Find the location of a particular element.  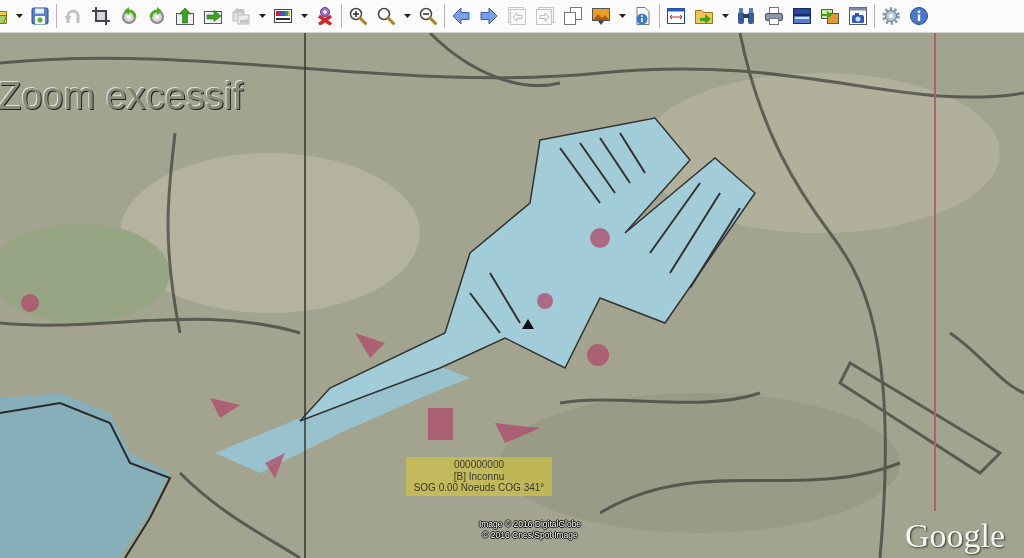

image-credit: Image © 2016 DigitalGlobe is located at coordinates (530, 524).